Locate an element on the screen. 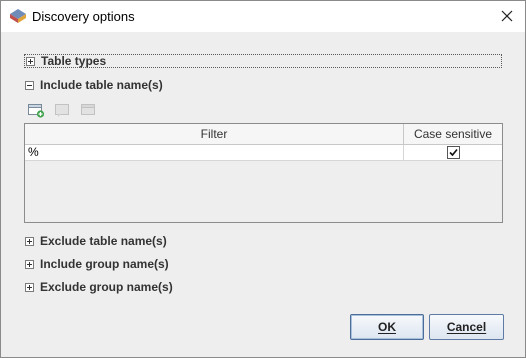 The height and width of the screenshot is (358, 526). checkmark-icon is located at coordinates (453, 152).